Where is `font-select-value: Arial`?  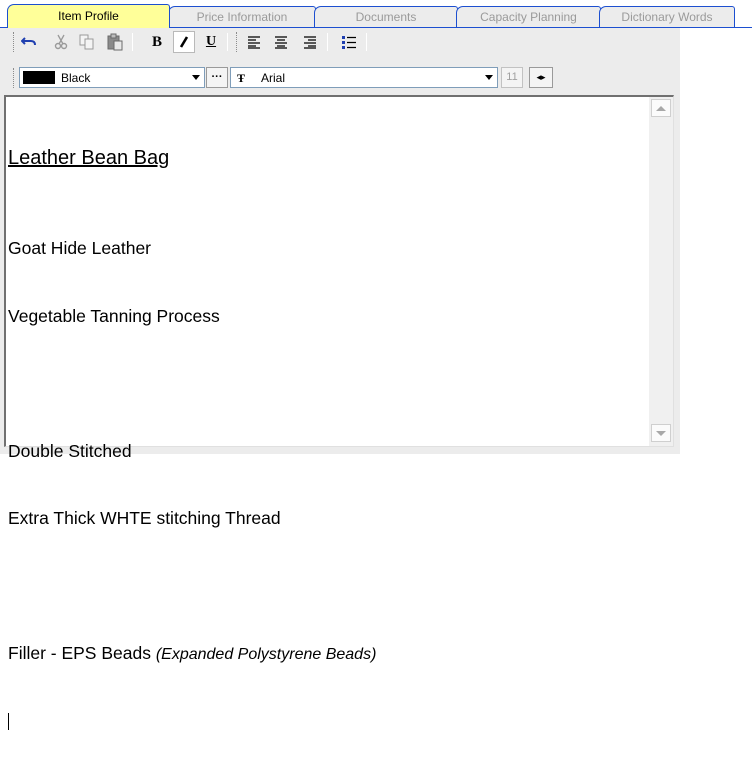 font-select-value: Arial is located at coordinates (273, 78).